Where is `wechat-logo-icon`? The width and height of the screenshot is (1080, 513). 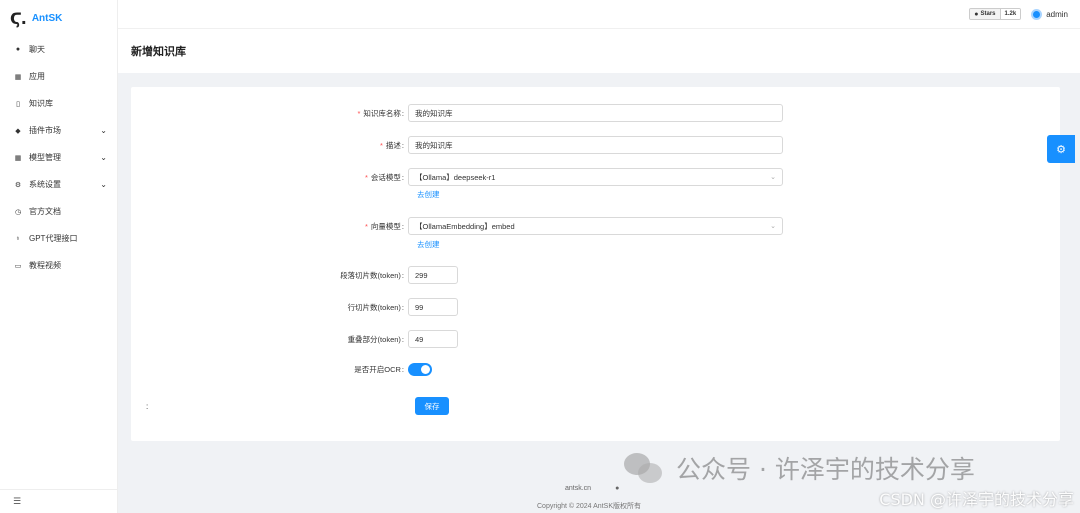
wechat-logo-icon is located at coordinates (645, 468).